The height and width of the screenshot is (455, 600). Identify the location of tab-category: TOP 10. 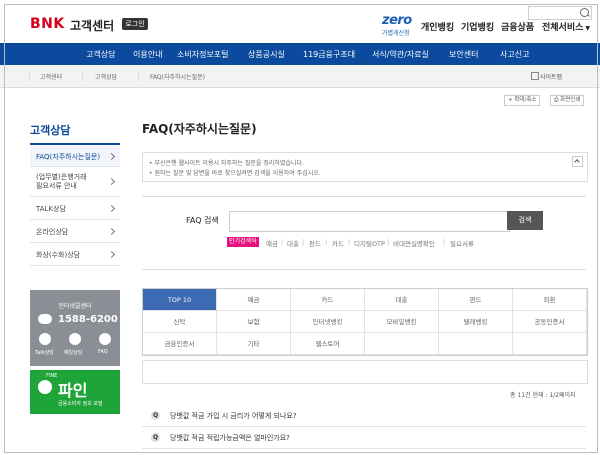
(180, 300).